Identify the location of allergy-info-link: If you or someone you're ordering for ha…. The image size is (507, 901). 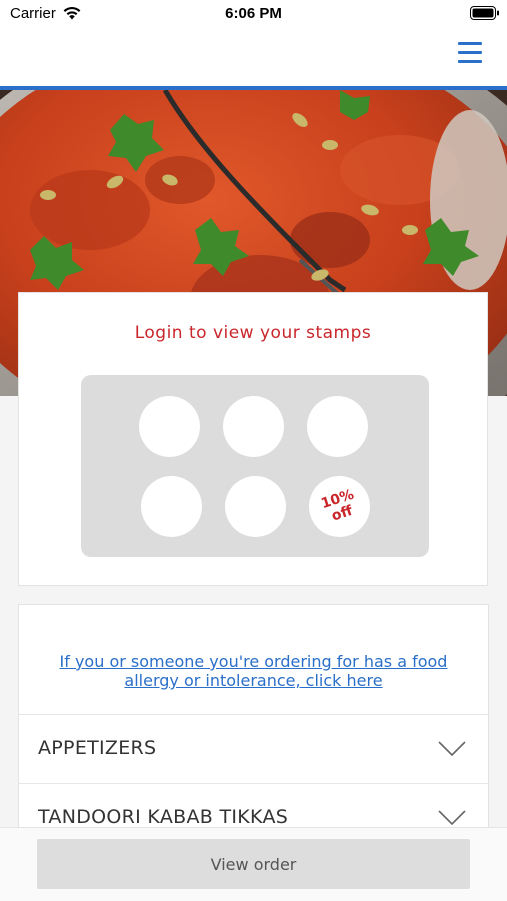
(253, 671).